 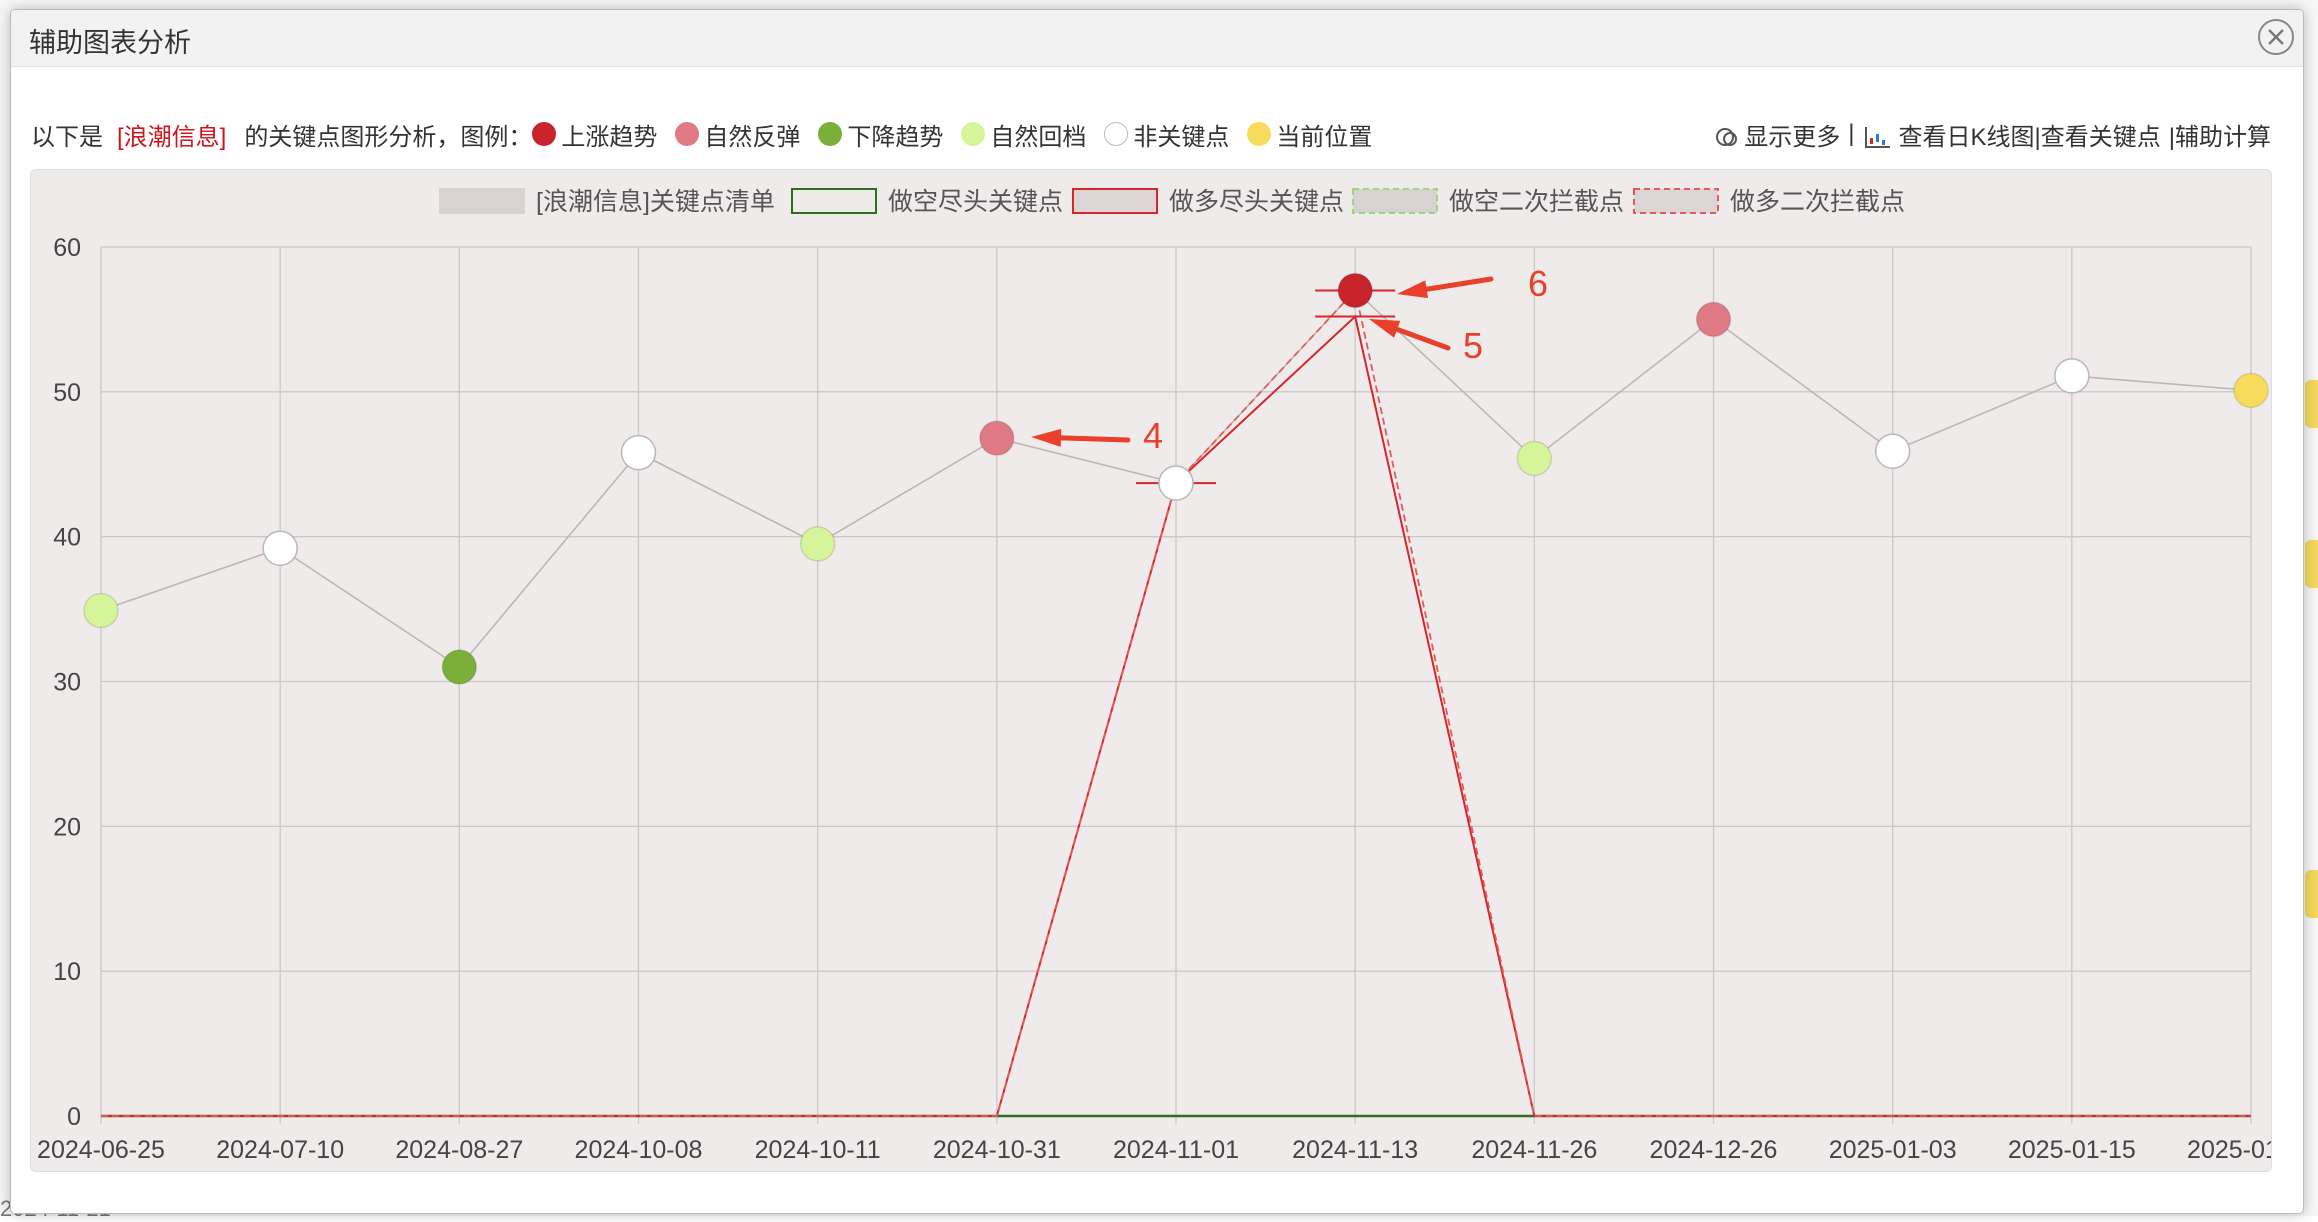 I want to click on legend-normal: 非关键点, so click(x=1166, y=134).